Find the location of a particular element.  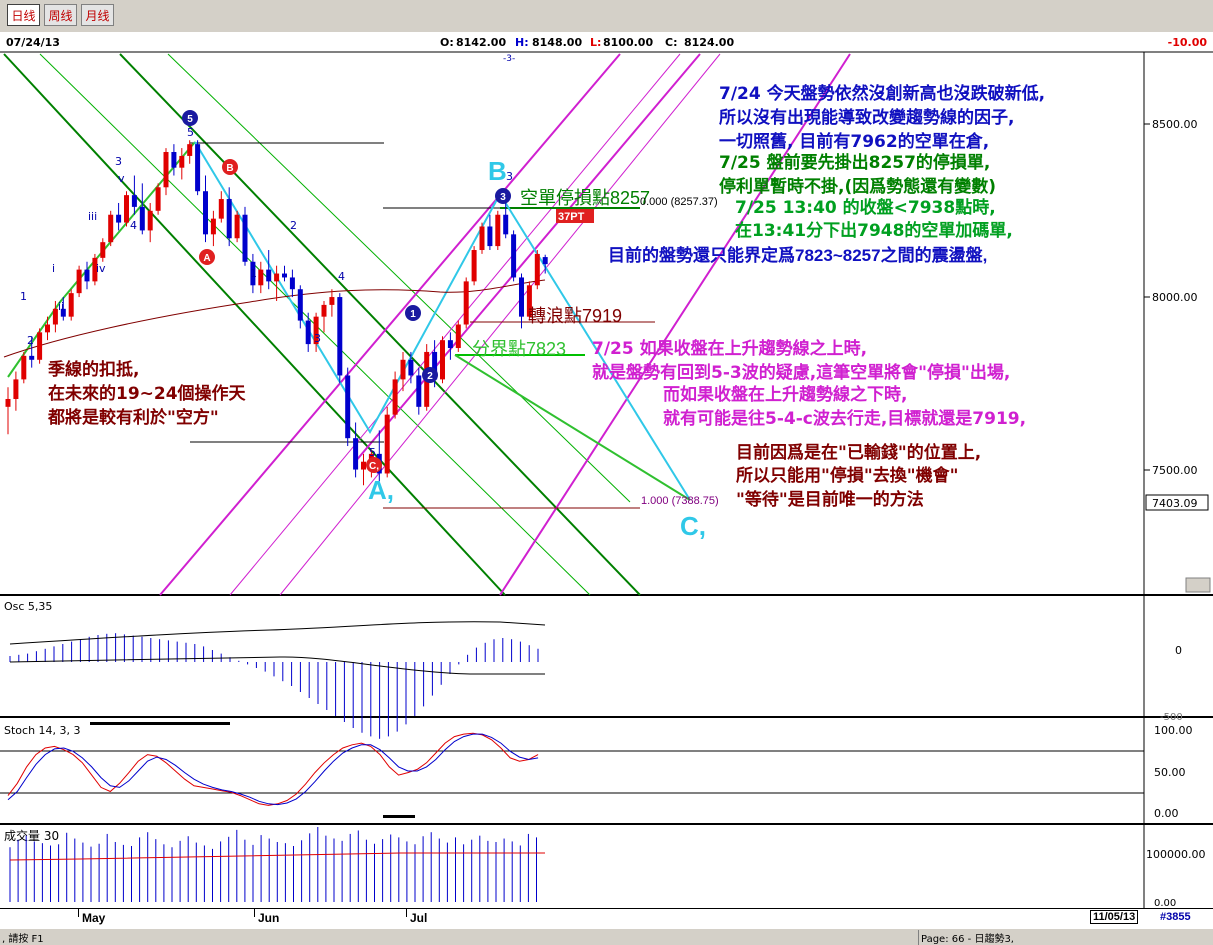

weekly-button: 周线 is located at coordinates (60, 15).